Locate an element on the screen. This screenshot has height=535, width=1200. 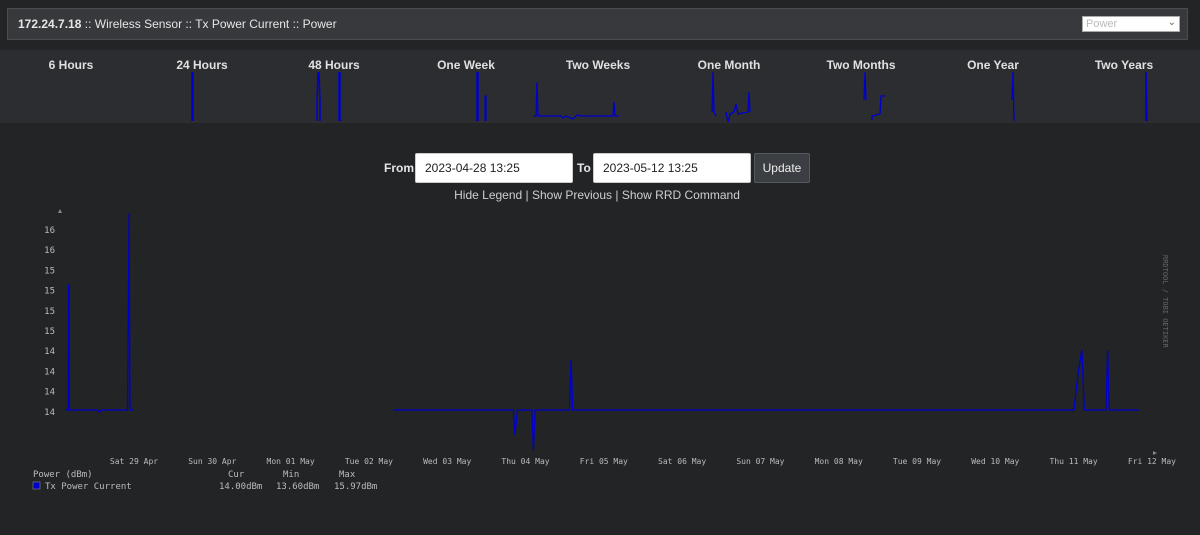
legend-cur-value: 14.00dBm is located at coordinates (240, 487).